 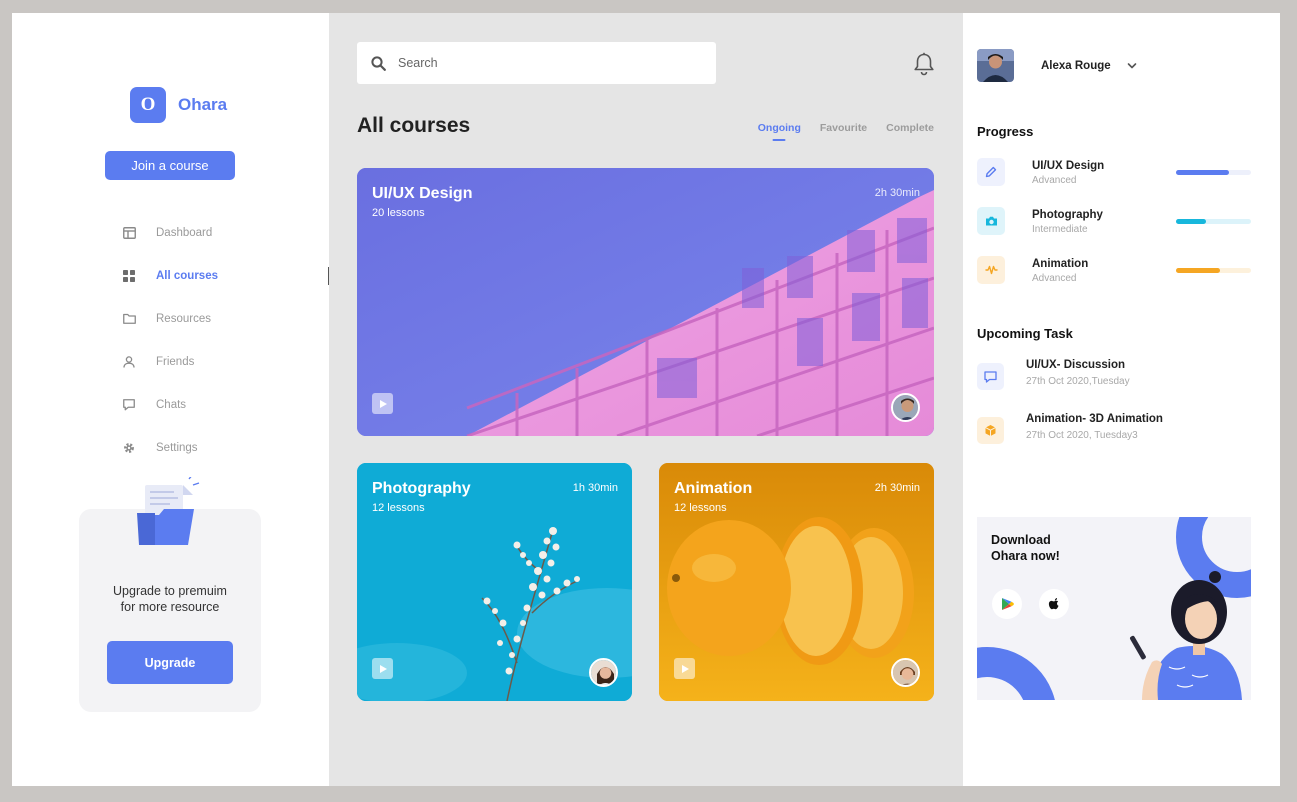 What do you see at coordinates (1068, 166) in the screenshot?
I see `progress-course-name: UI/UX Design` at bounding box center [1068, 166].